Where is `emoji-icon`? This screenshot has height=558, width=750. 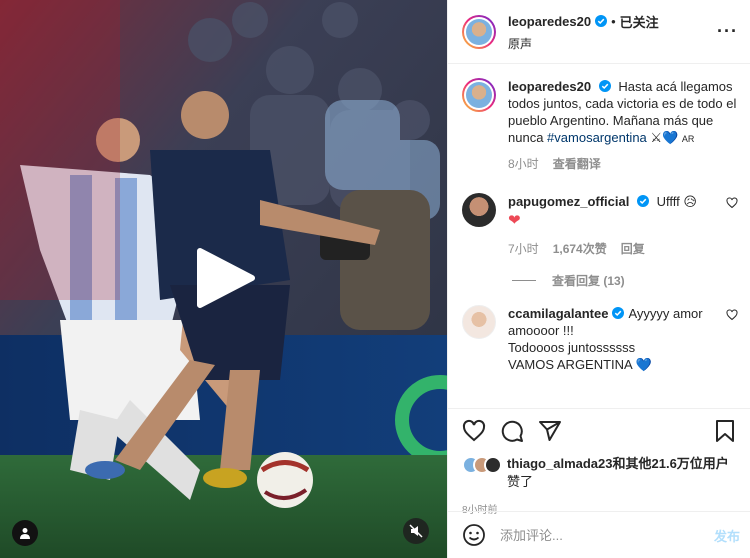
emoji-icon is located at coordinates (474, 535).